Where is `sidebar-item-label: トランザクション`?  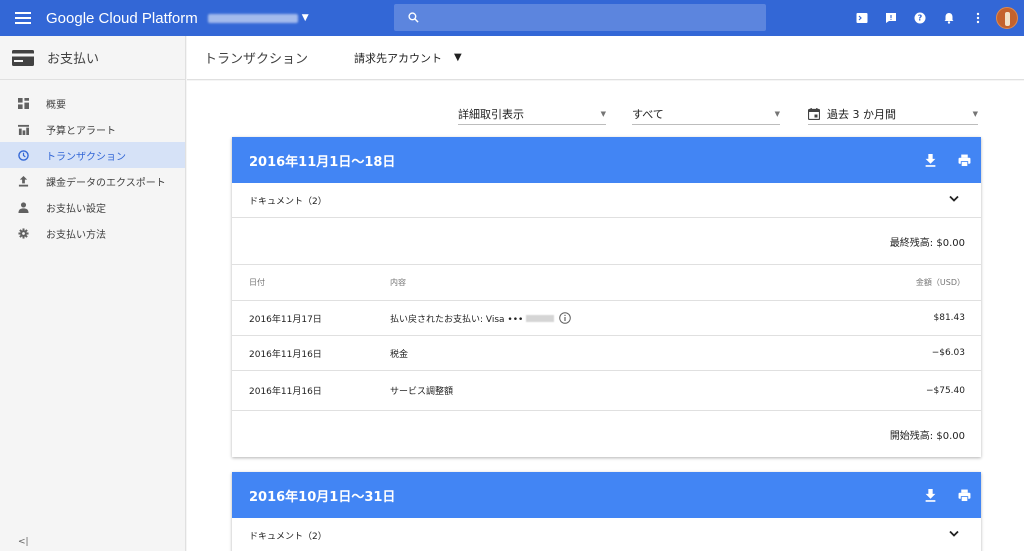 sidebar-item-label: トランザクション is located at coordinates (86, 157).